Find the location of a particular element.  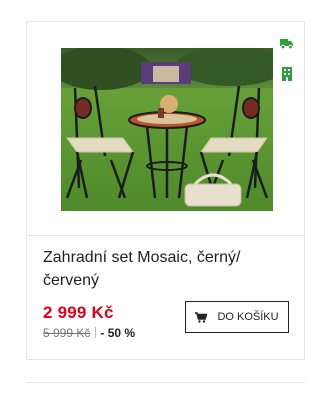

current-price: 2 999 Kč is located at coordinates (78, 312).